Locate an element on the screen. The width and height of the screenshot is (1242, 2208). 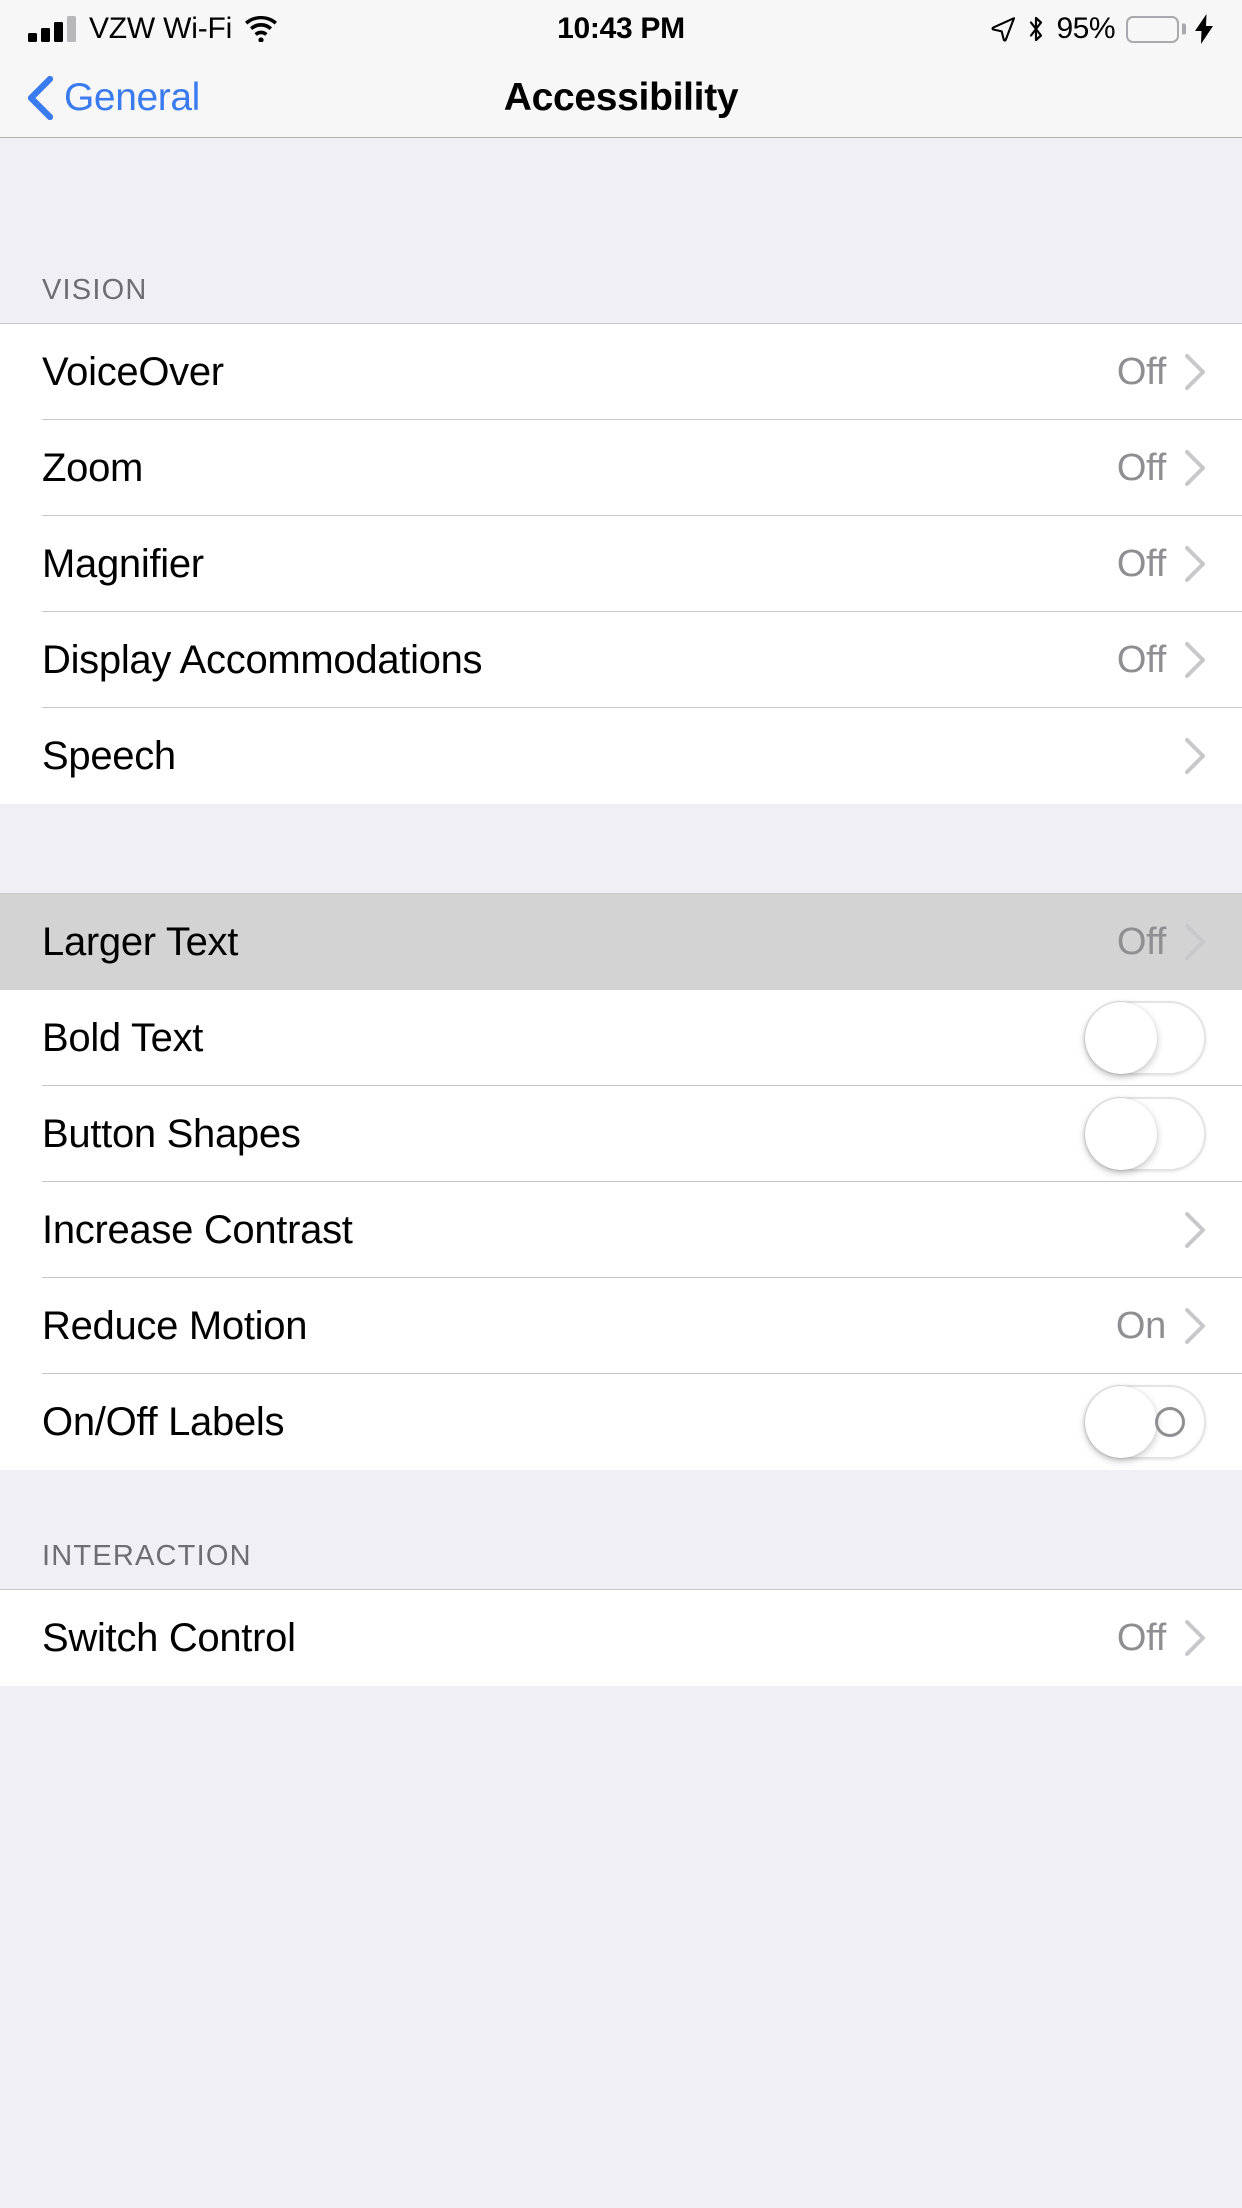
list-item-reduce-motion: Reduce Motion On is located at coordinates (621, 1326).